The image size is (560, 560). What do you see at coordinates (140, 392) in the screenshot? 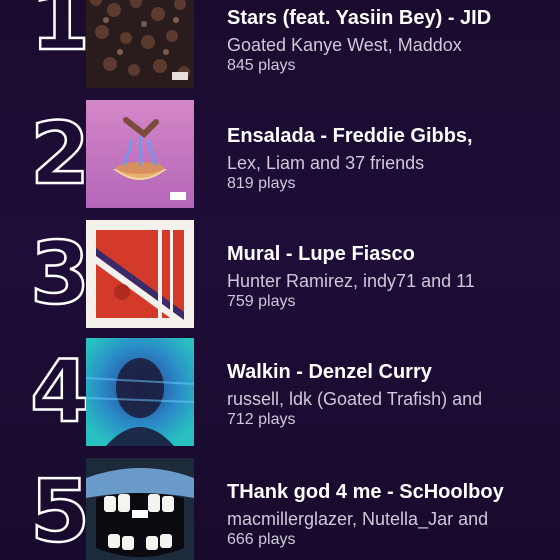
I see `blurred-portrait-album-art-icon` at bounding box center [140, 392].